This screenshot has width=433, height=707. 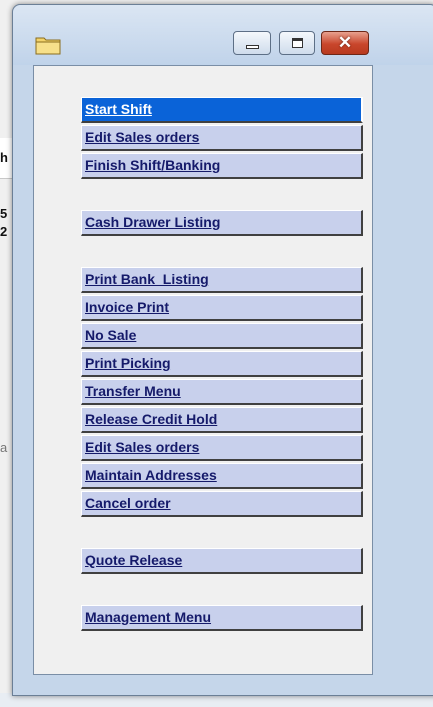 What do you see at coordinates (222, 476) in the screenshot?
I see `menu-button: Maintain Addresses` at bounding box center [222, 476].